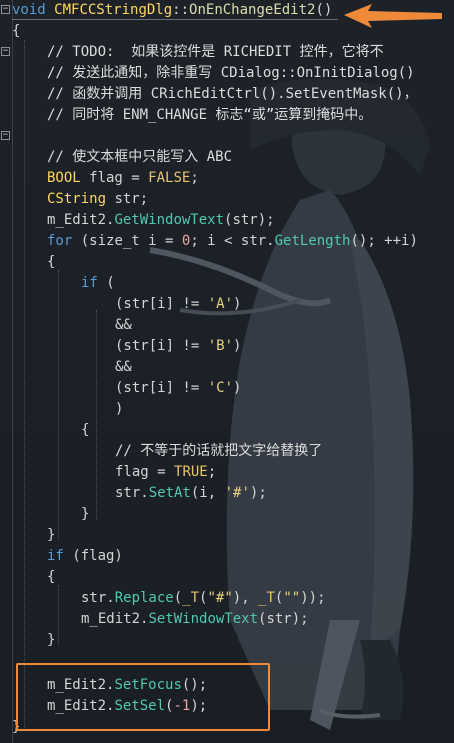  Describe the element at coordinates (191, 493) in the screenshot. I see `code-line-24: str.SetAt(i, '#');` at that location.